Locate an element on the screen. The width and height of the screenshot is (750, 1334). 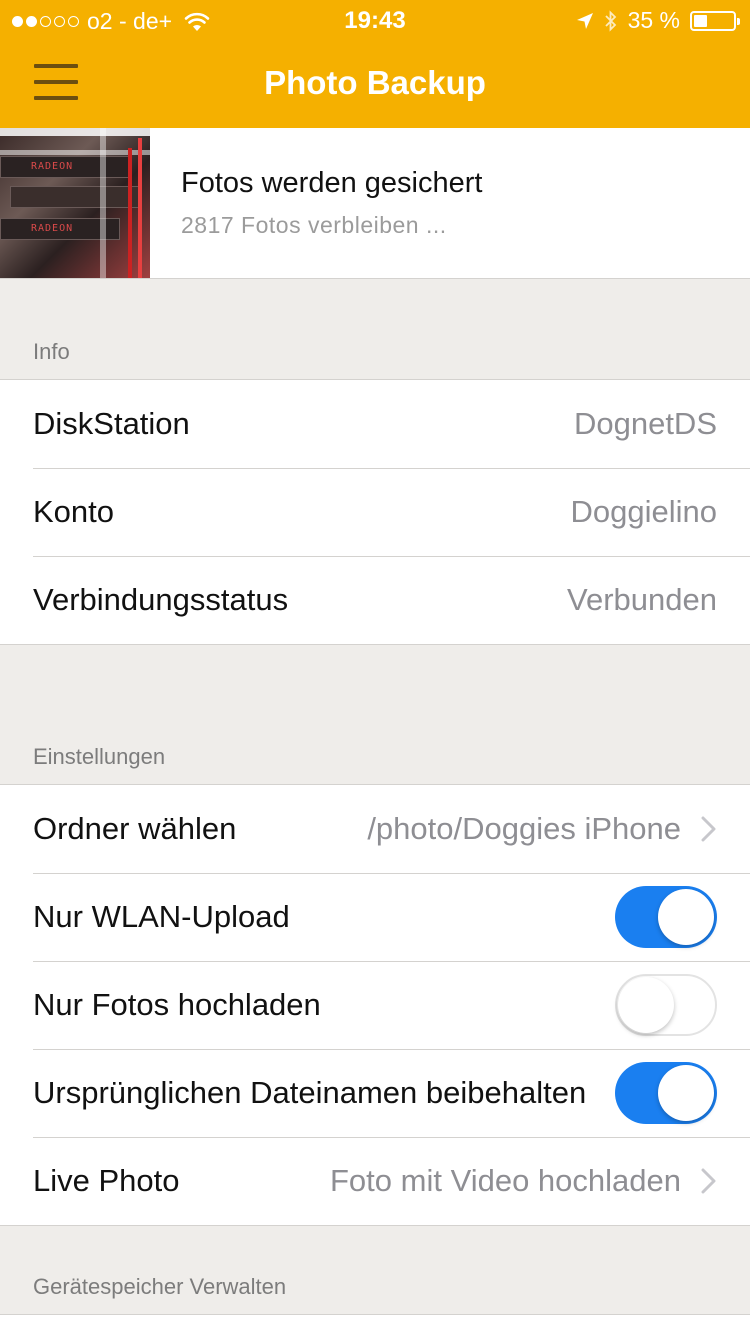
location-arrow-icon is located at coordinates (584, 20).